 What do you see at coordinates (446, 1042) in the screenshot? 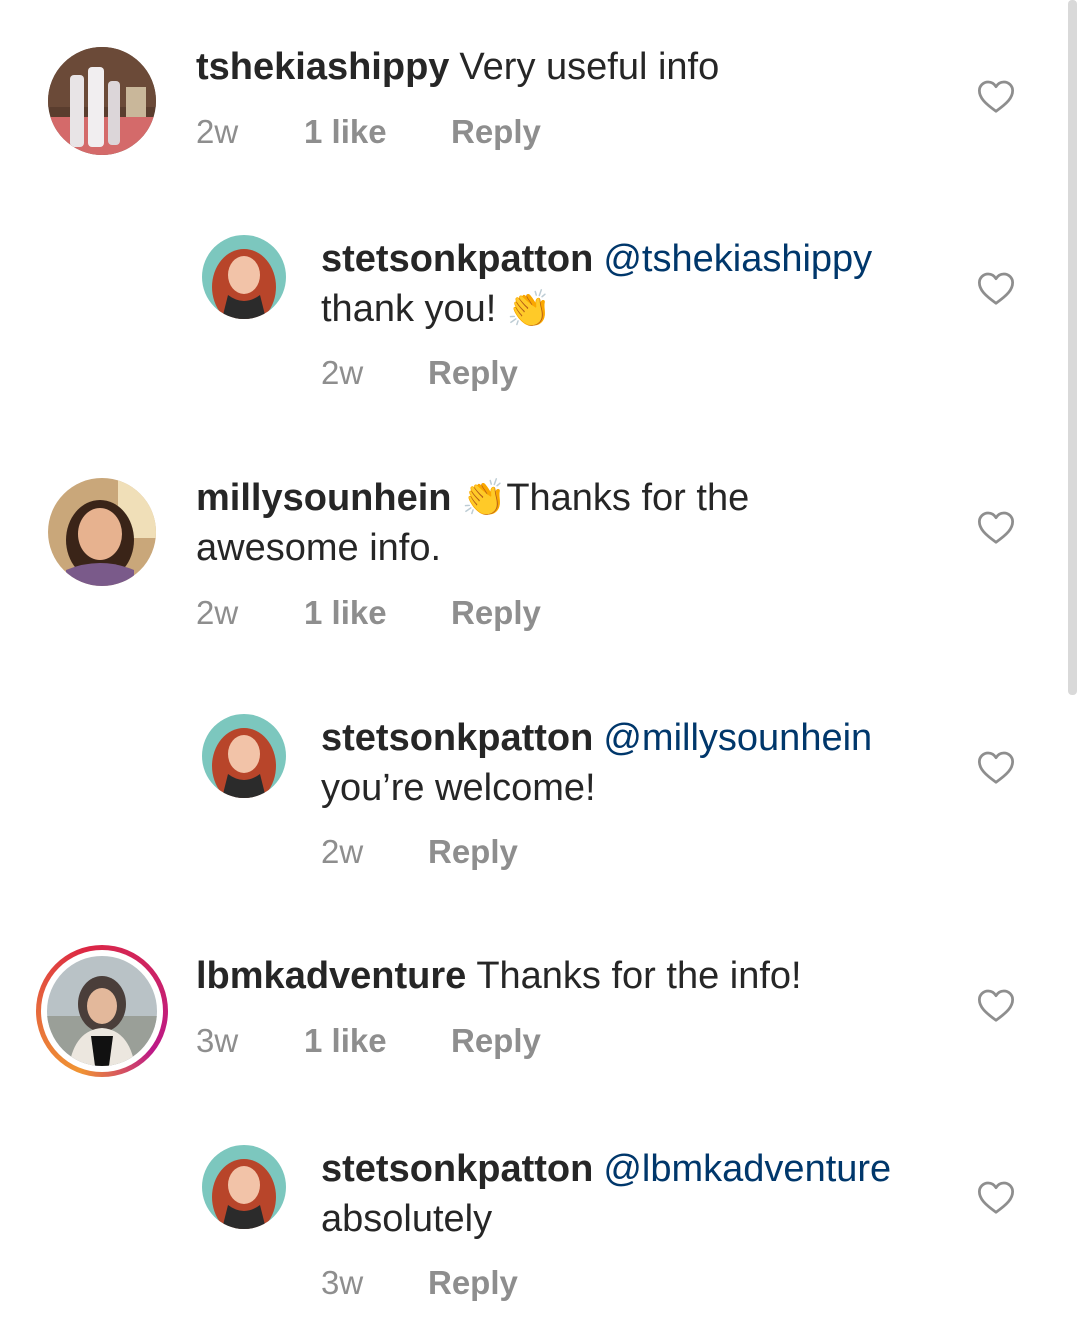
I see `comment-meta: 3w 1 like Reply` at bounding box center [446, 1042].